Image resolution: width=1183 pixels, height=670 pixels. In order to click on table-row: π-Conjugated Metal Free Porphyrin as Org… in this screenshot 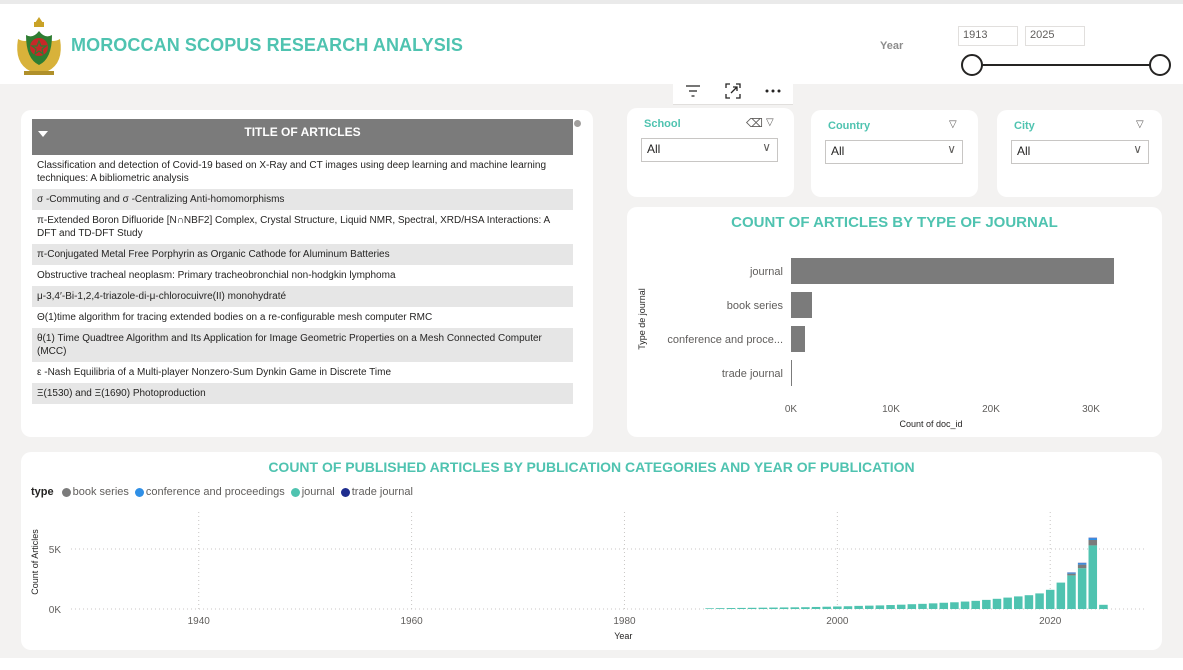, I will do `click(302, 254)`.